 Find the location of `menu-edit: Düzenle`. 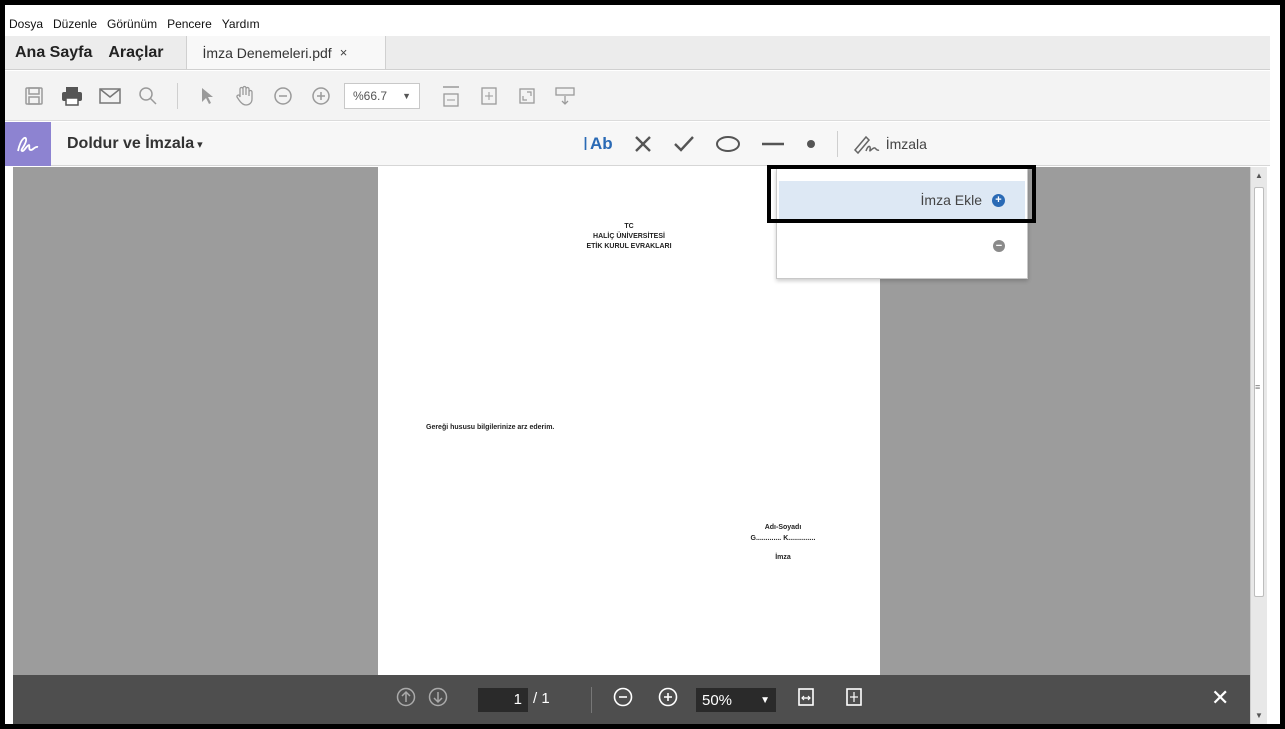

menu-edit: Düzenle is located at coordinates (75, 24).